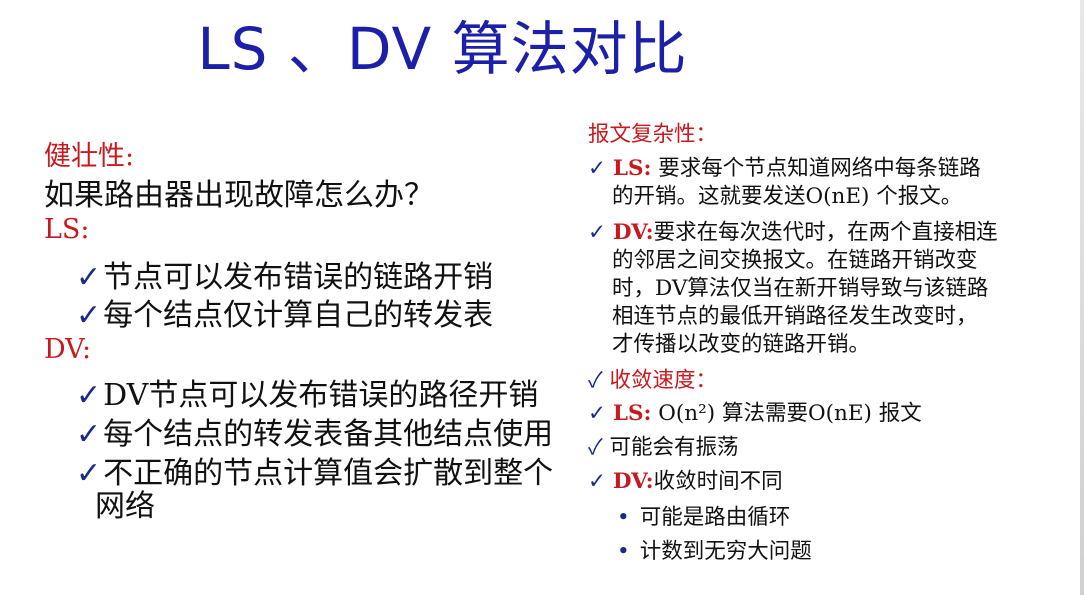 The image size is (1084, 595). I want to click on slide-edge-divider, so click(1082, 297).